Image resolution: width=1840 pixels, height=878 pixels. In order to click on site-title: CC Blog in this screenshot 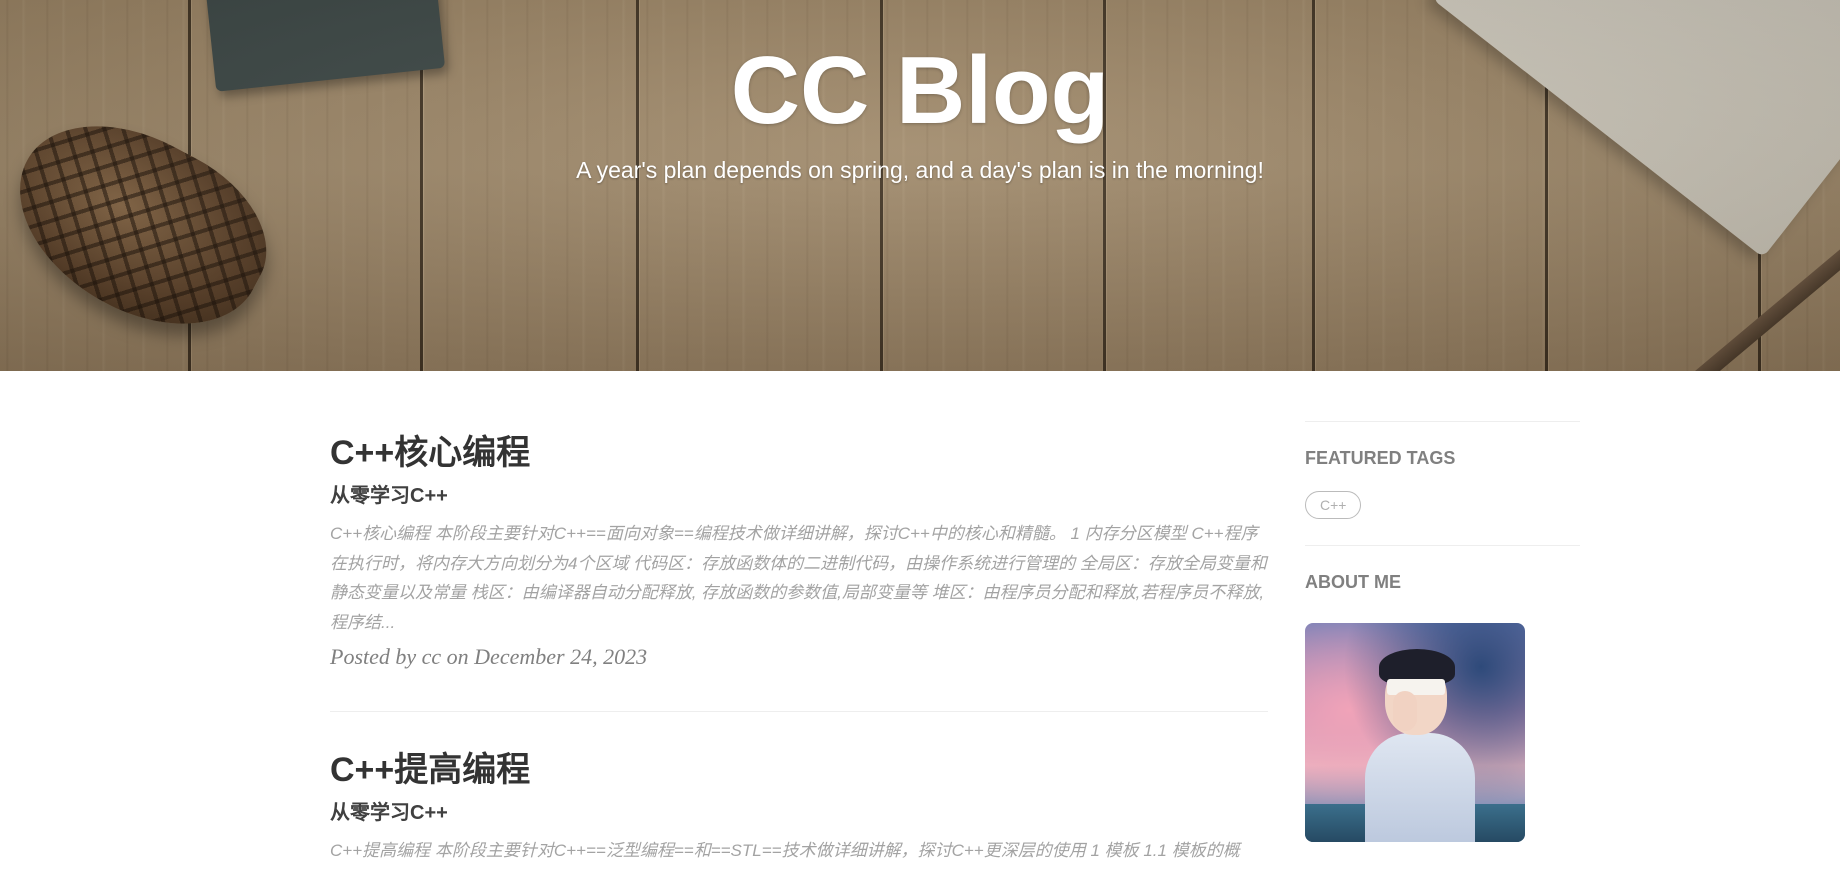, I will do `click(920, 90)`.